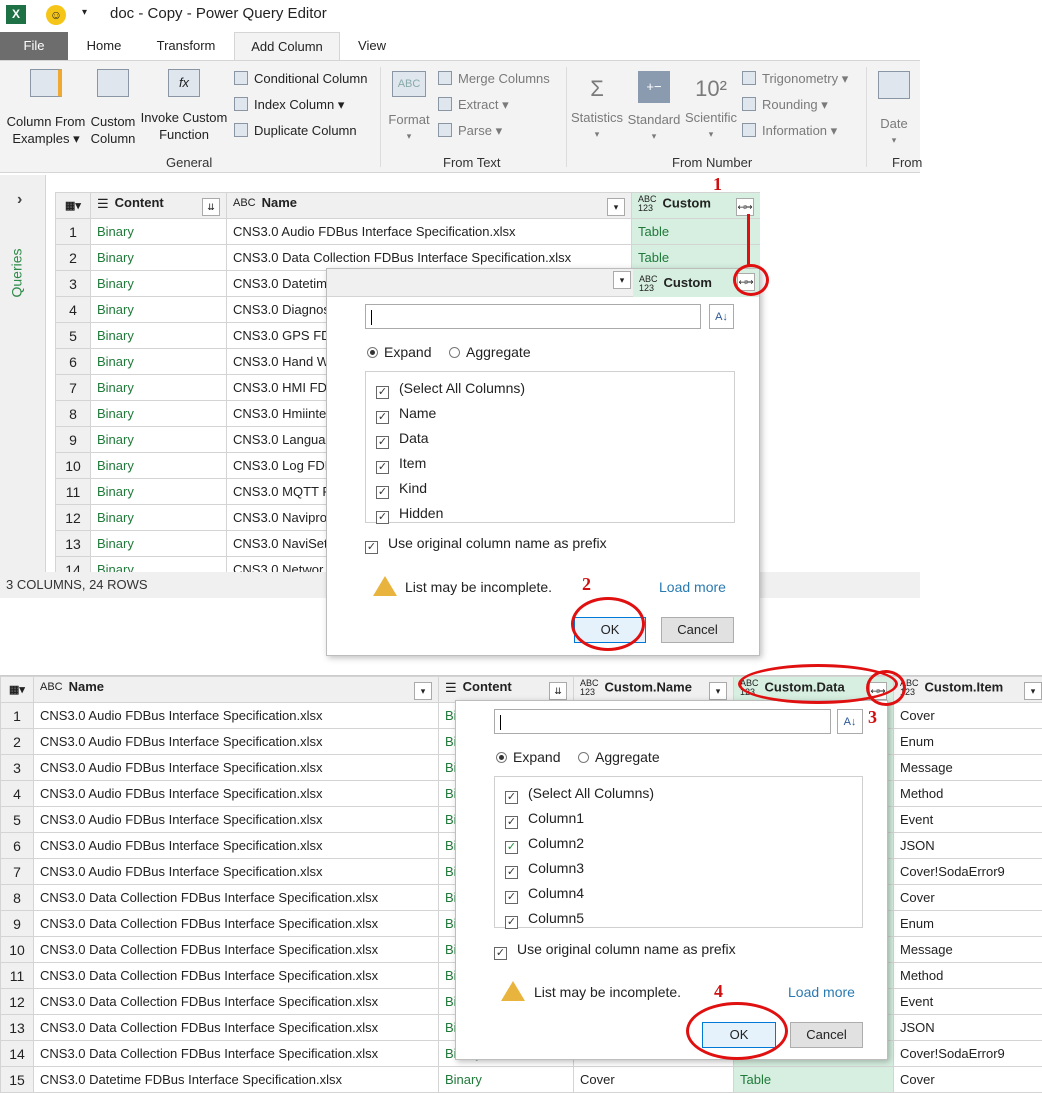 This screenshot has width=1042, height=1093. I want to click on row-number: 8, so click(17, 897).